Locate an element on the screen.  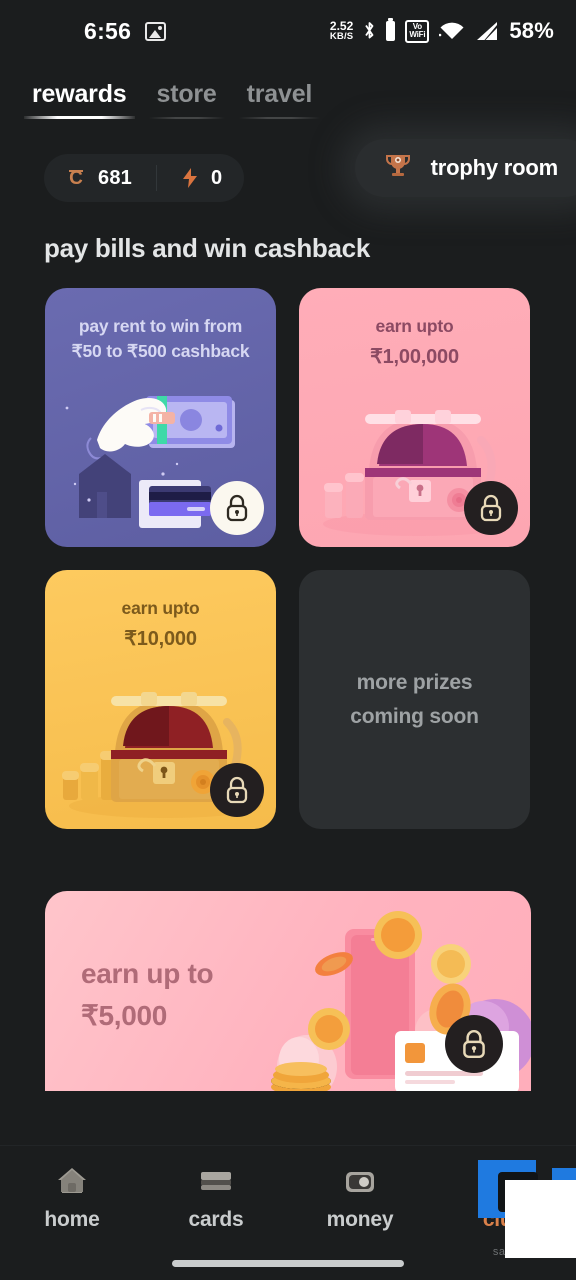
tab-store-label: store is located at coordinates (186, 94).